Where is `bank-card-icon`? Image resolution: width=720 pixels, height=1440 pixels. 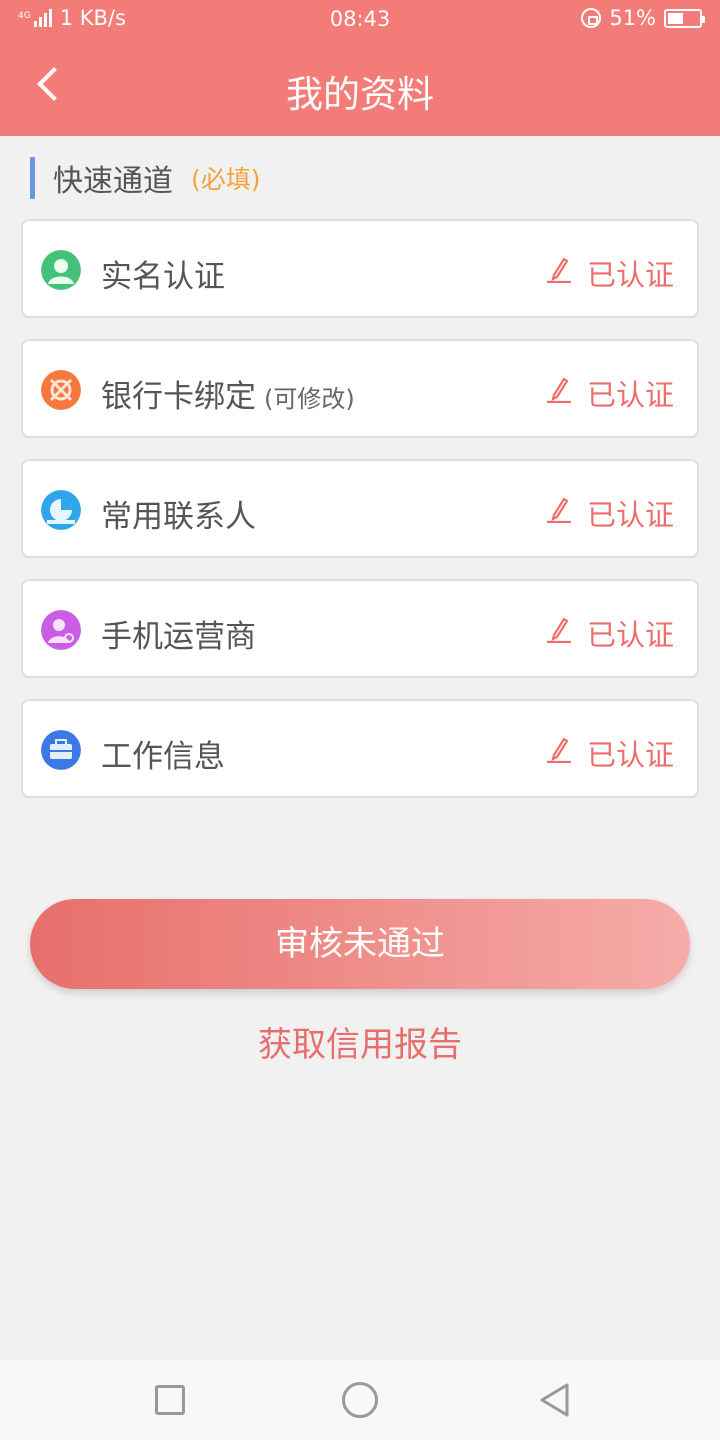
bank-card-icon is located at coordinates (61, 390).